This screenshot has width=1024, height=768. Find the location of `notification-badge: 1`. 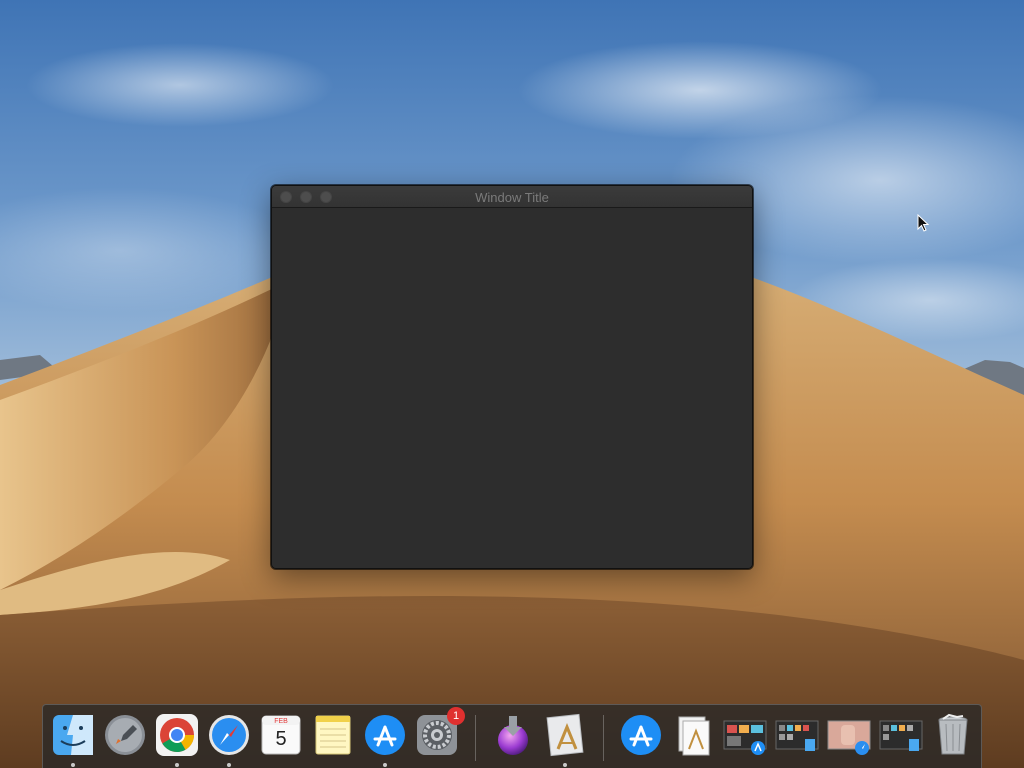

notification-badge: 1 is located at coordinates (456, 716).